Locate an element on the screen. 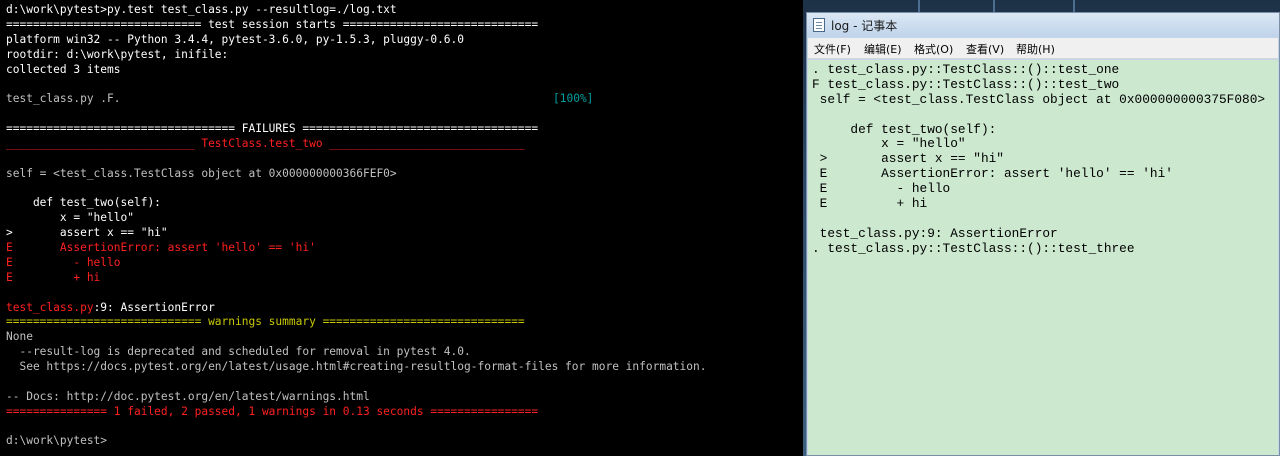  console-line: rootdir: d:\work\pytest, inifile: is located at coordinates (403, 55).